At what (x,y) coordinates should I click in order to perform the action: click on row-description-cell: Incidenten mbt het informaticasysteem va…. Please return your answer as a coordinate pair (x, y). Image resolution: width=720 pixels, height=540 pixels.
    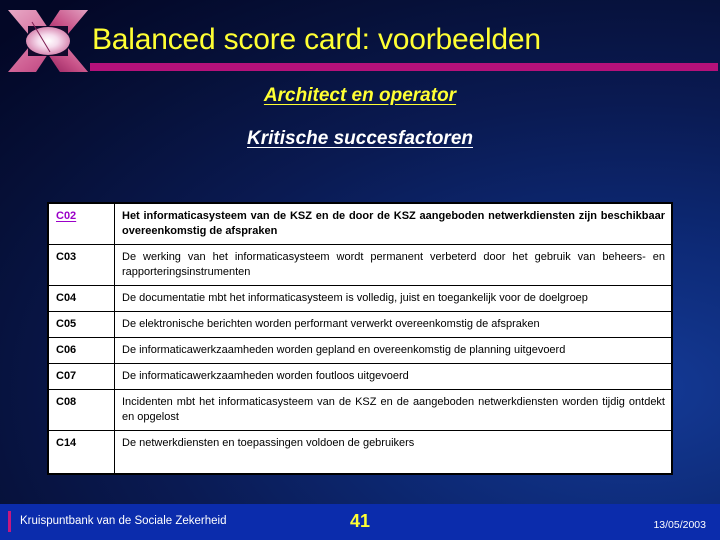
    Looking at the image, I should click on (393, 410).